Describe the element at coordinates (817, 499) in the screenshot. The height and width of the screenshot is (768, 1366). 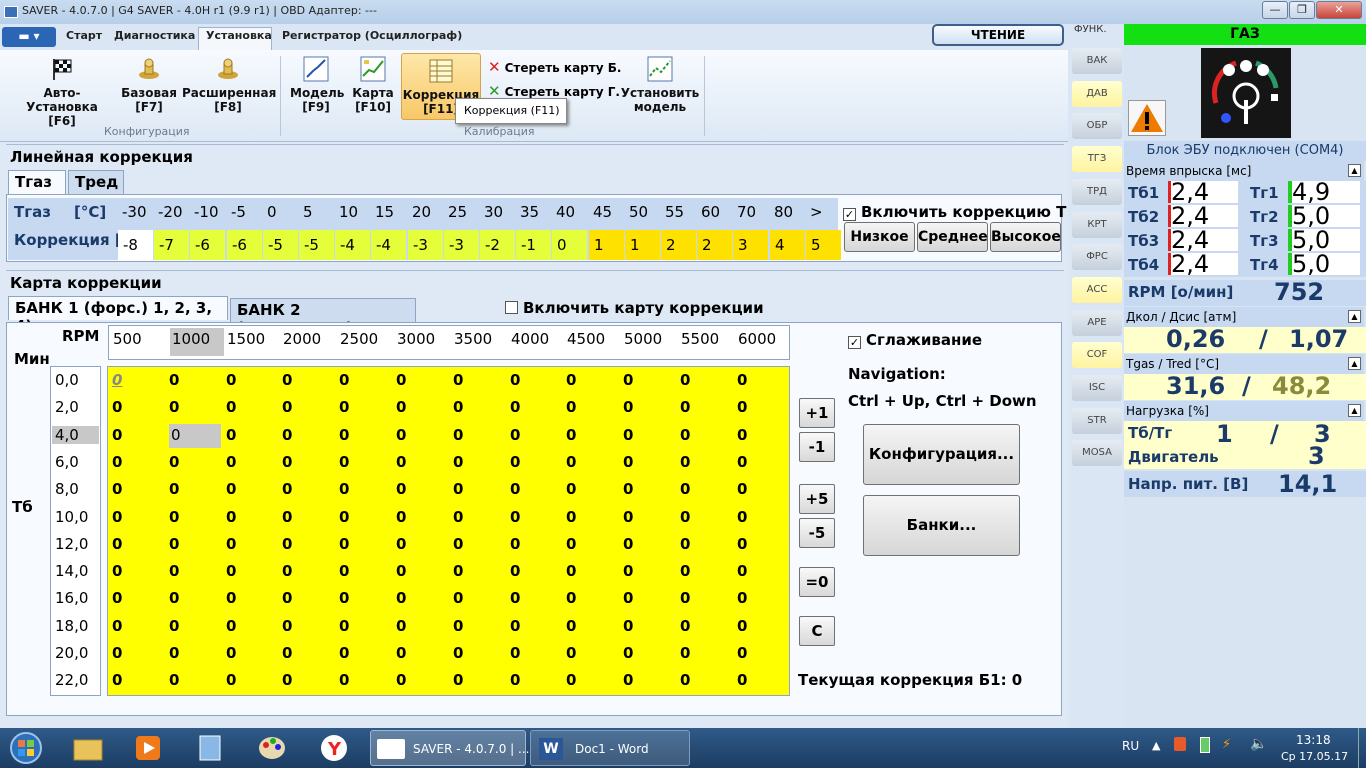
I see `plus5-button: +5` at that location.